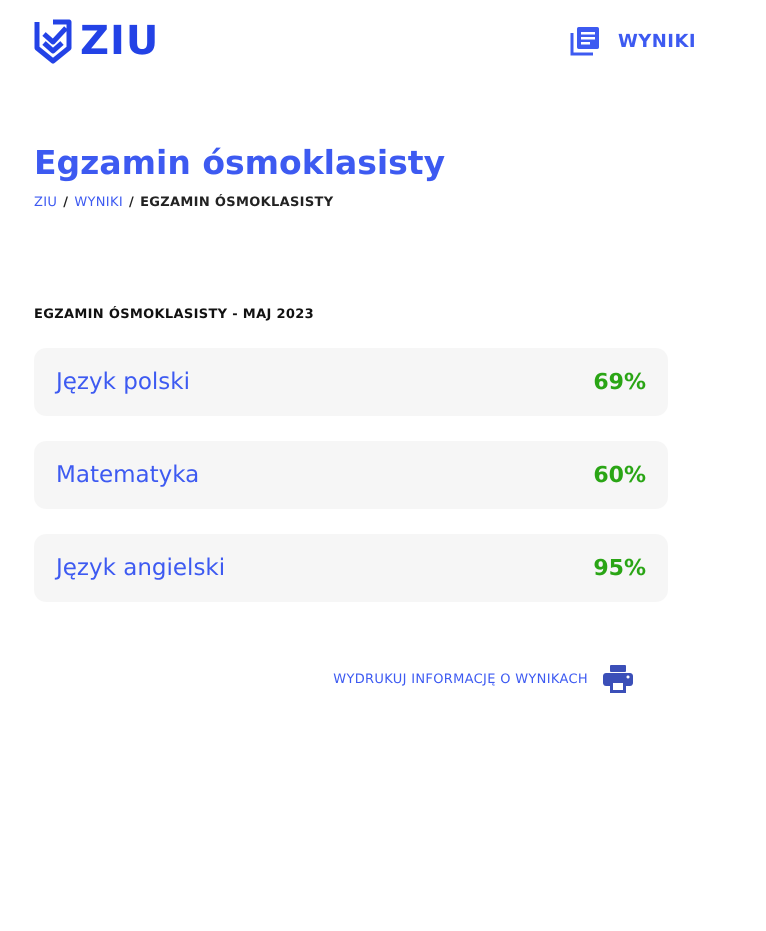 This screenshot has width=766, height=931. What do you see at coordinates (585, 41) in the screenshot?
I see `document-stack-icon` at bounding box center [585, 41].